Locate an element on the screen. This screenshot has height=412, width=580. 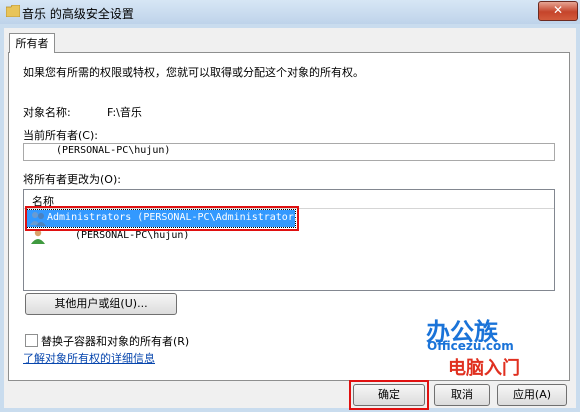
apply-button: 应用(A) is located at coordinates (532, 395).